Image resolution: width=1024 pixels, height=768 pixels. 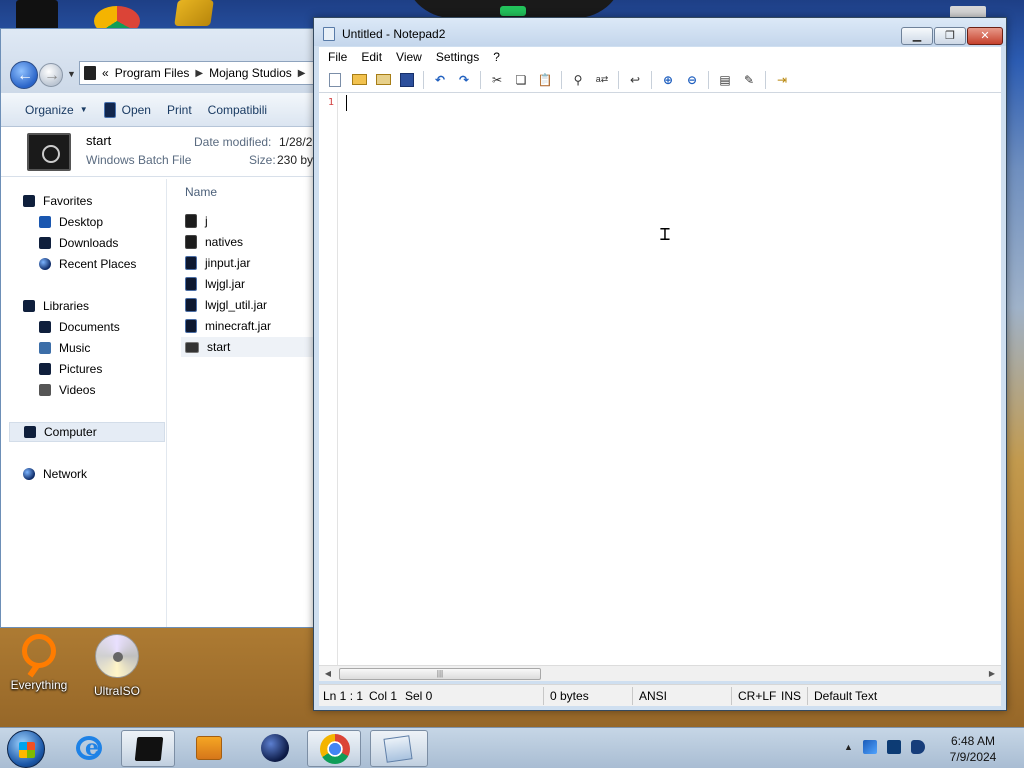 I want to click on desktop-icon-label: UltraISO, so click(x=116, y=691).